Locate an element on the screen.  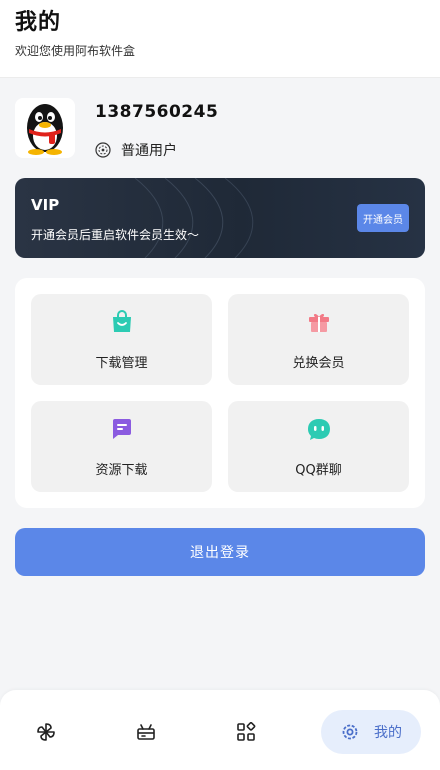
pinwheel-icon is located at coordinates (46, 732).